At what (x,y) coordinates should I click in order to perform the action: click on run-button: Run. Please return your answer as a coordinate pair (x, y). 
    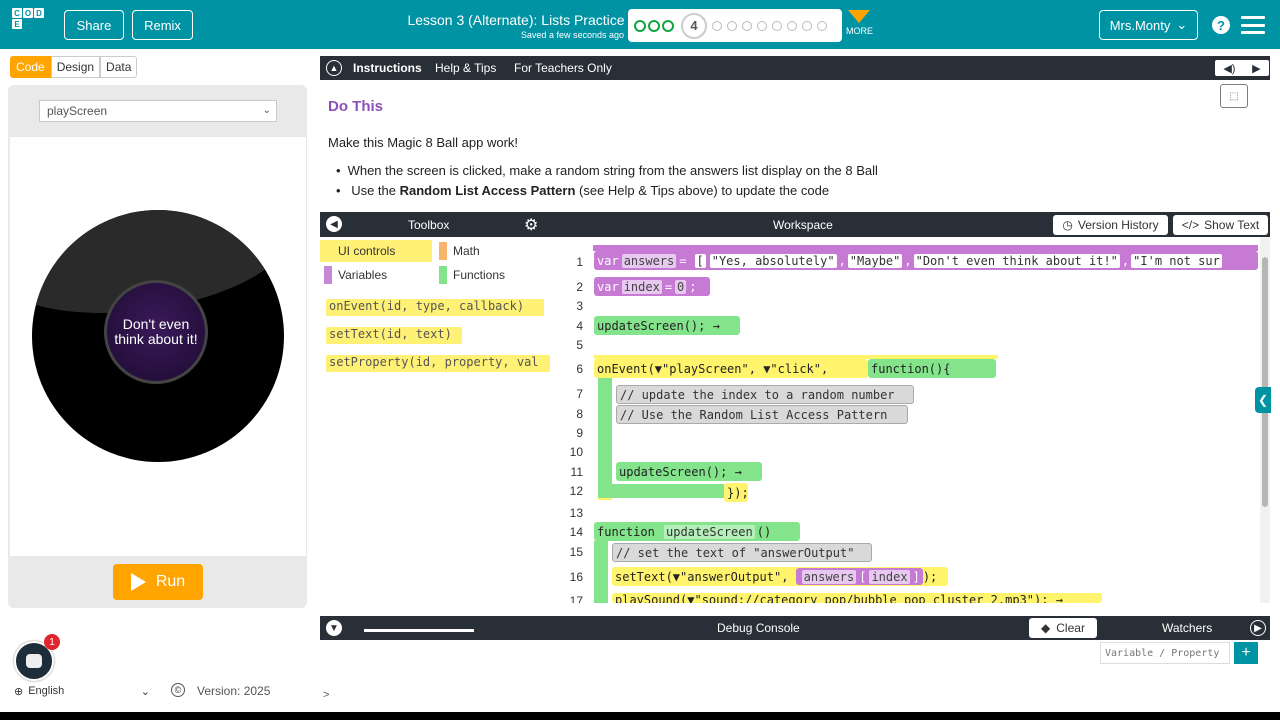
    Looking at the image, I should click on (158, 582).